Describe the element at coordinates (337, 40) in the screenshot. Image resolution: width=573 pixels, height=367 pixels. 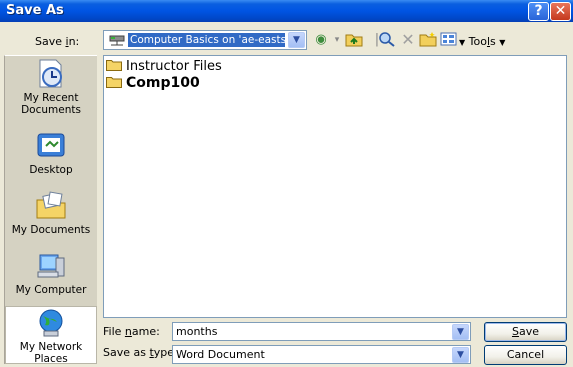
I see `back-dropdown-icon: ▾` at that location.